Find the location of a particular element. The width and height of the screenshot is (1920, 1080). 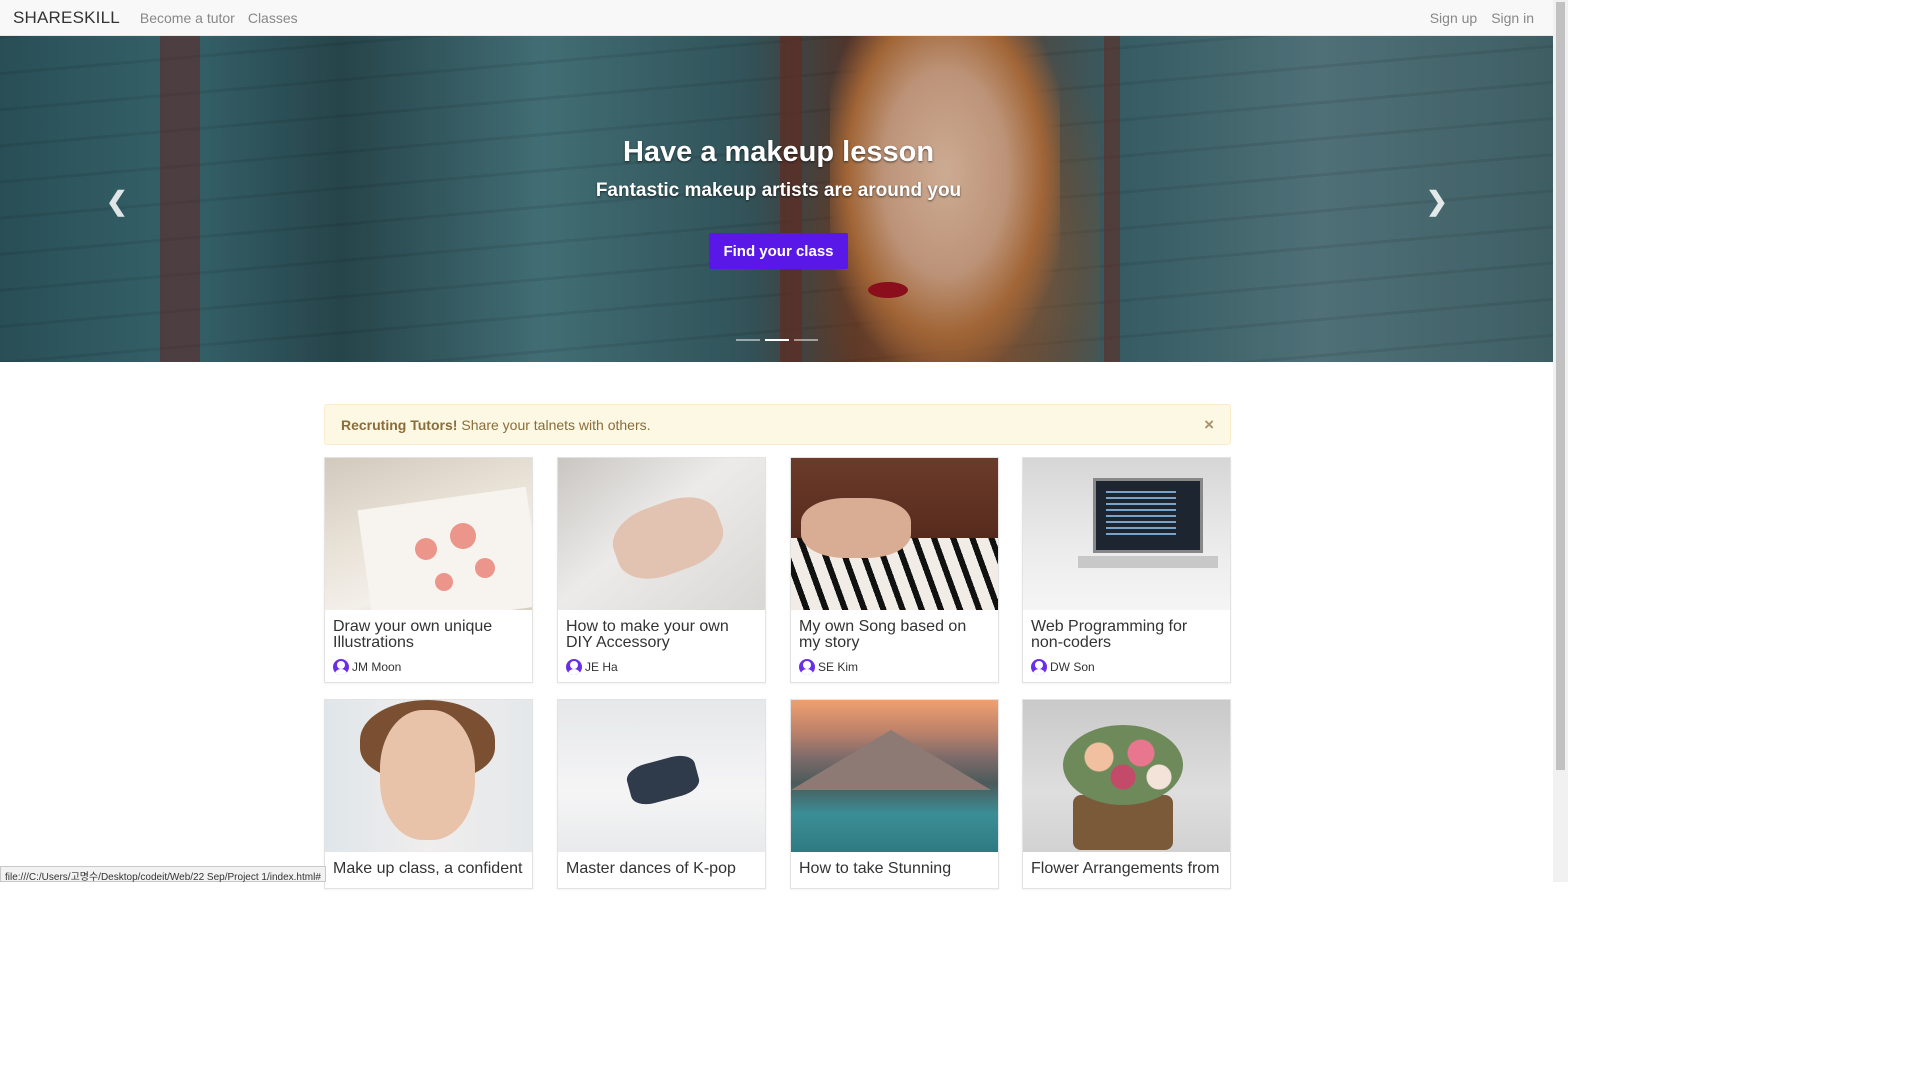

nav-left-links: Become a tutor Classes is located at coordinates (212, 18).